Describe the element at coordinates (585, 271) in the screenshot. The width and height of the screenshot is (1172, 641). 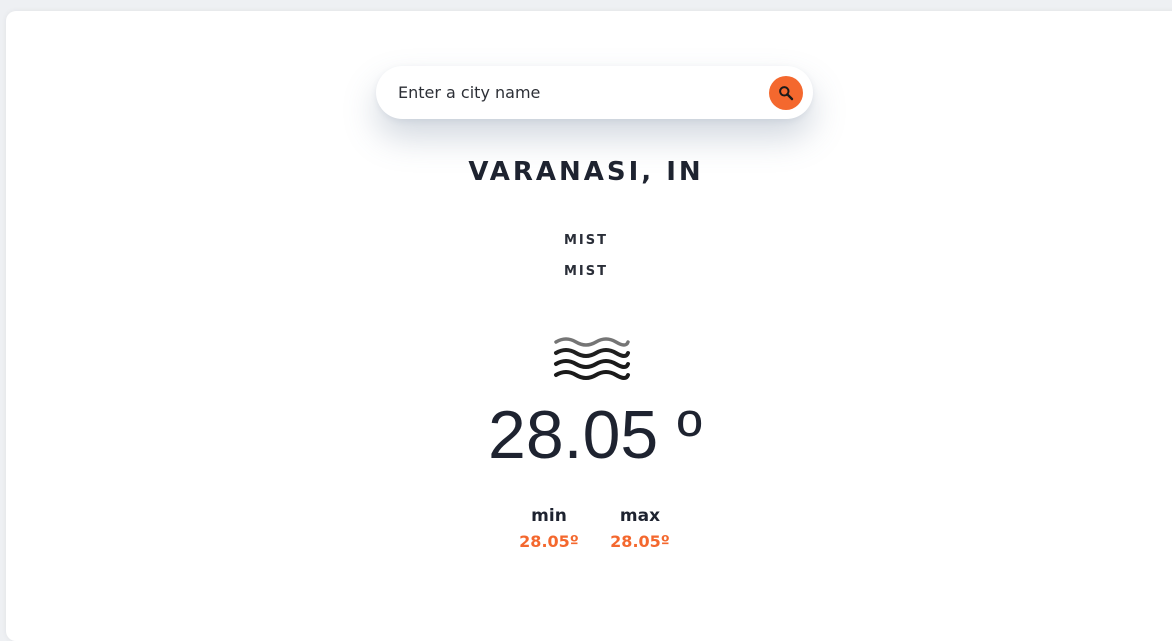
I see `weather-description: MIST` at that location.